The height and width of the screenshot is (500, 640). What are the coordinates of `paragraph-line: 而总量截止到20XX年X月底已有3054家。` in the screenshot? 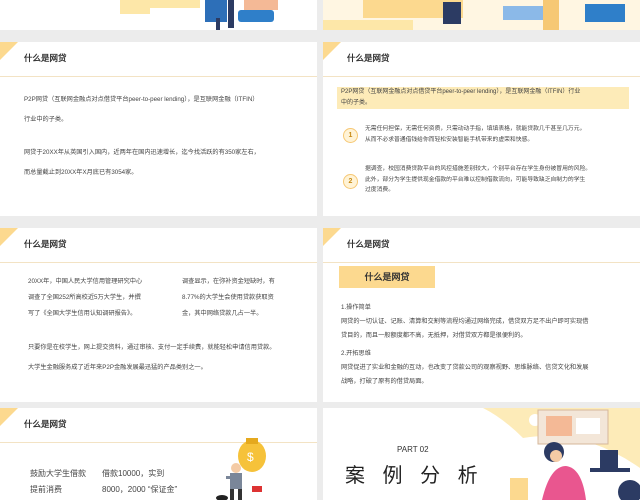 It's located at (81, 172).